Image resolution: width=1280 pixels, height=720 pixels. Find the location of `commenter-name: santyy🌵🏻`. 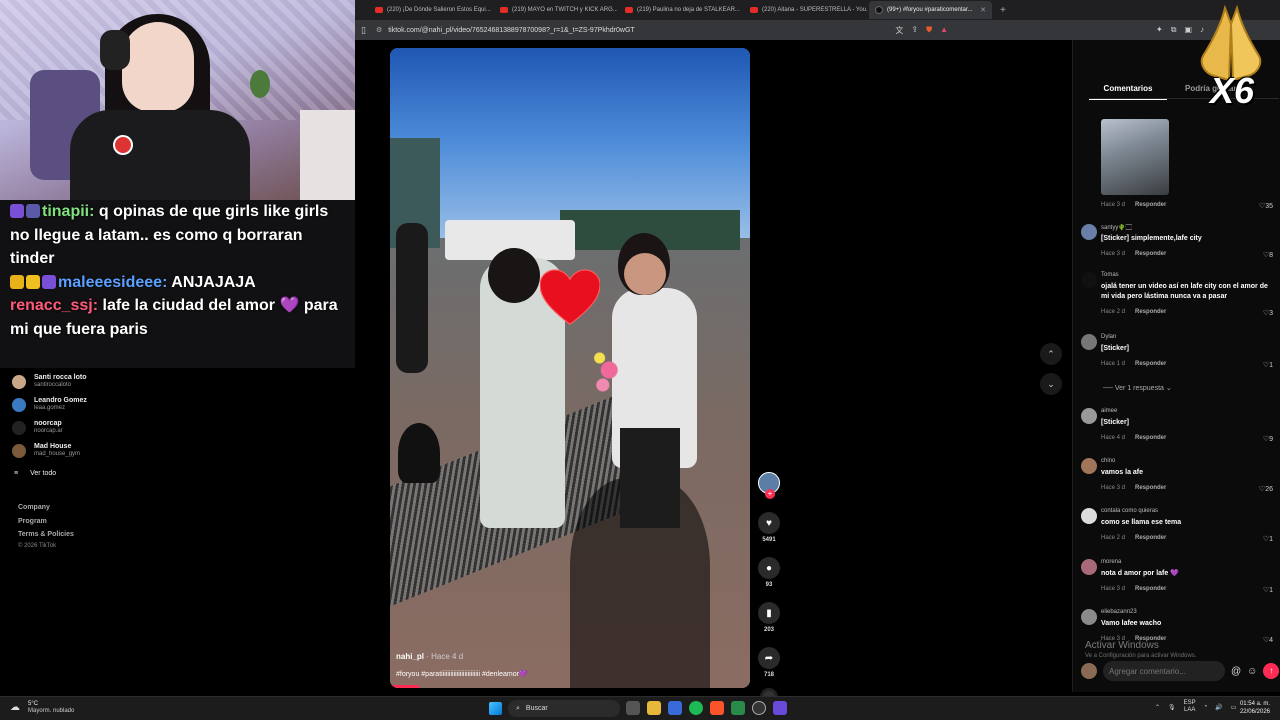

commenter-name: santyy🌵🏻 is located at coordinates (1116, 228).